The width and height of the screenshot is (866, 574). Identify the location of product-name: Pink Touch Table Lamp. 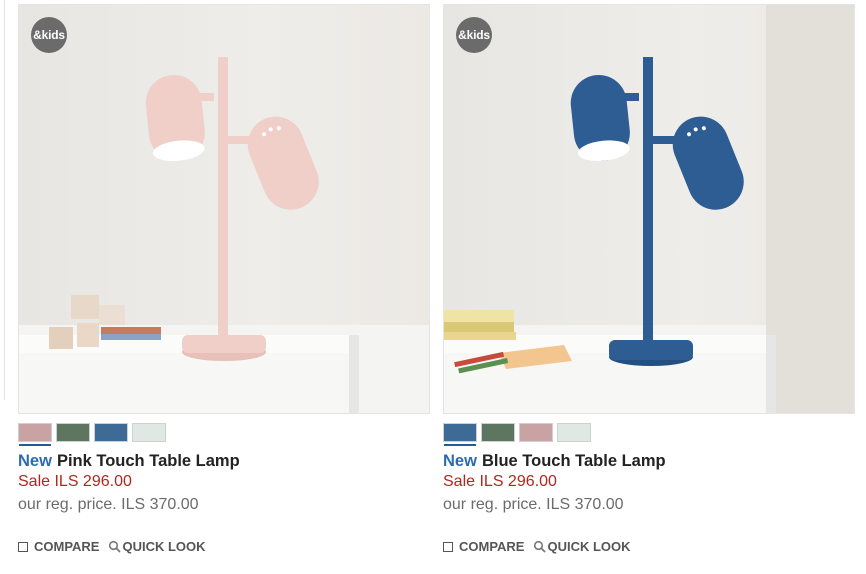
(148, 461).